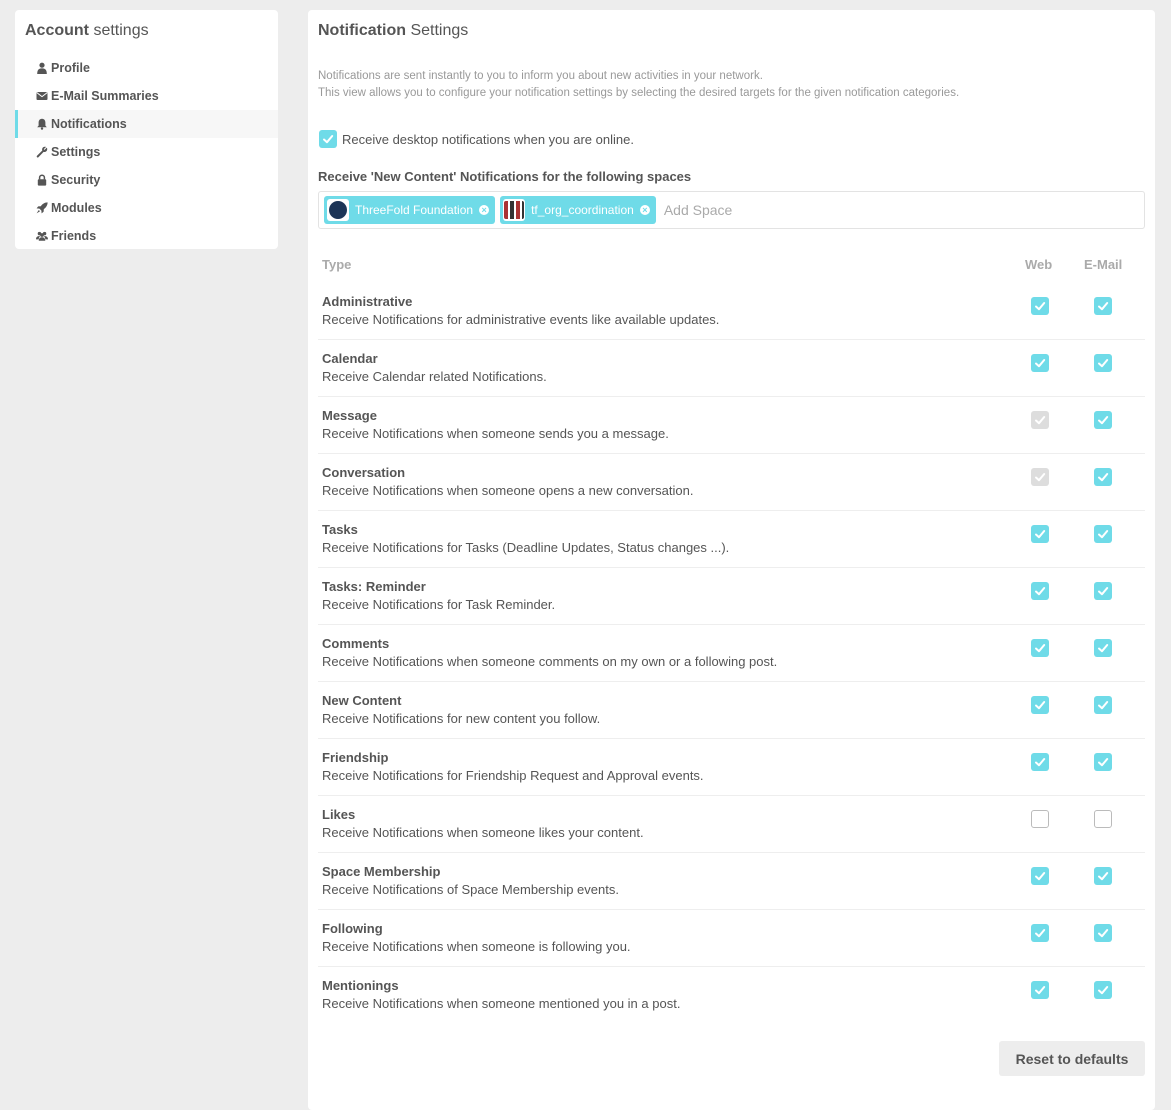  Describe the element at coordinates (42, 208) in the screenshot. I see `rocket-icon` at that location.